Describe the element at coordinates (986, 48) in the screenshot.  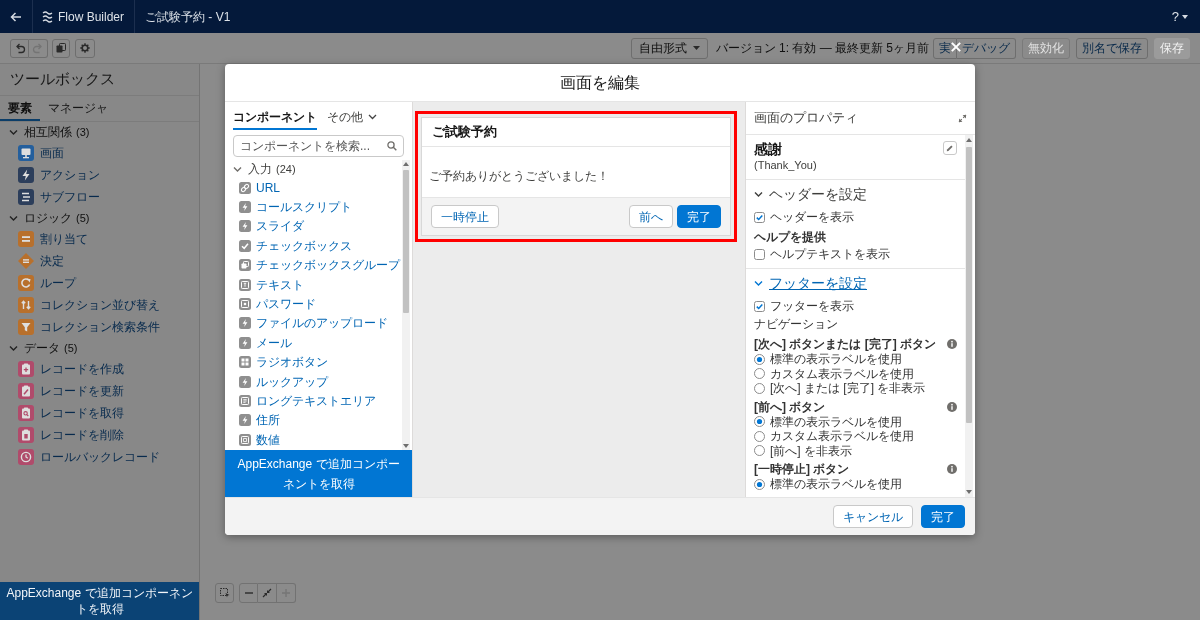
I see `toolbar-button: デバッグ` at that location.